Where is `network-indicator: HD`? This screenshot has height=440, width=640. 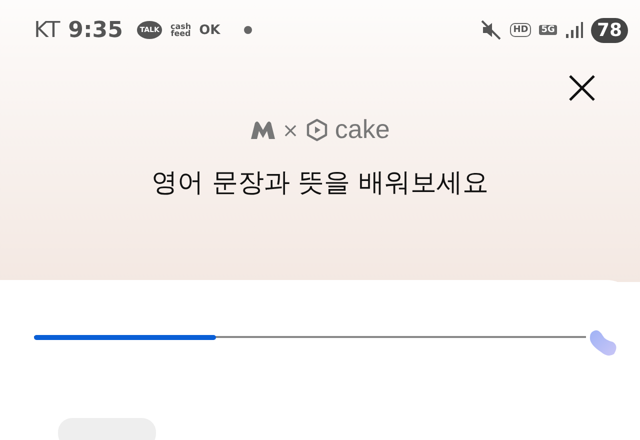 network-indicator: HD is located at coordinates (521, 30).